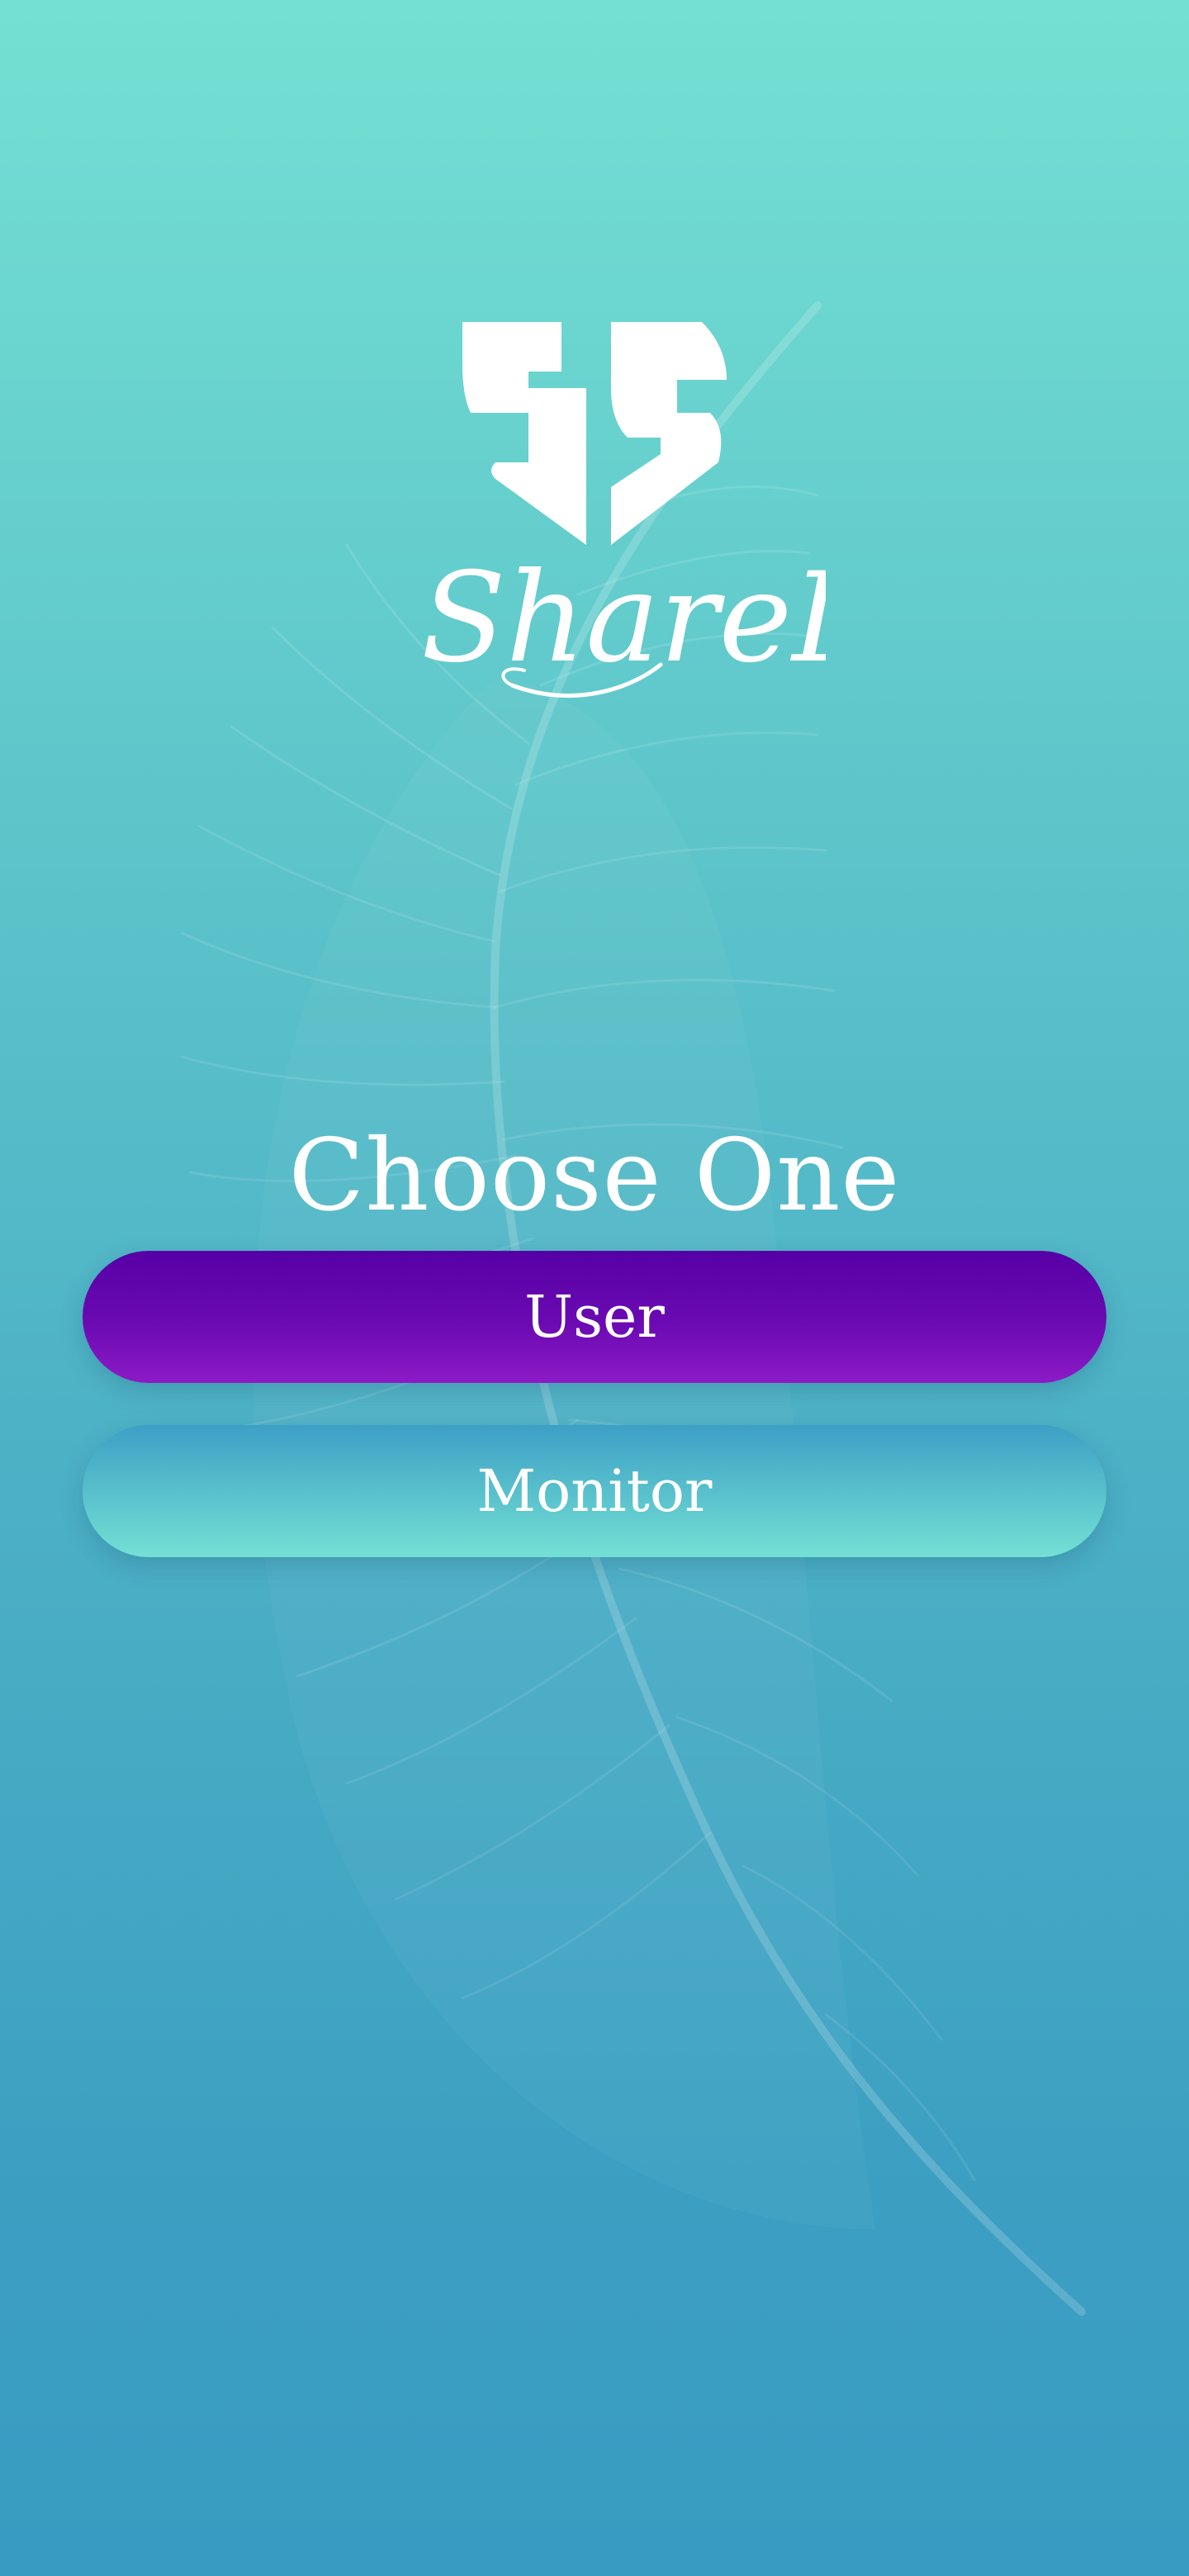  Describe the element at coordinates (623, 618) in the screenshot. I see `svg-text: ShareIt` at that location.